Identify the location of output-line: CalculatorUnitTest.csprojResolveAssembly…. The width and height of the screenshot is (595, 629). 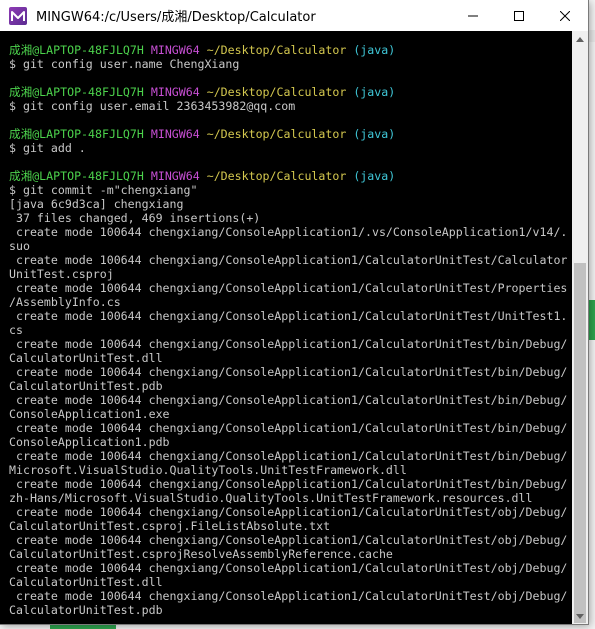
(201, 554).